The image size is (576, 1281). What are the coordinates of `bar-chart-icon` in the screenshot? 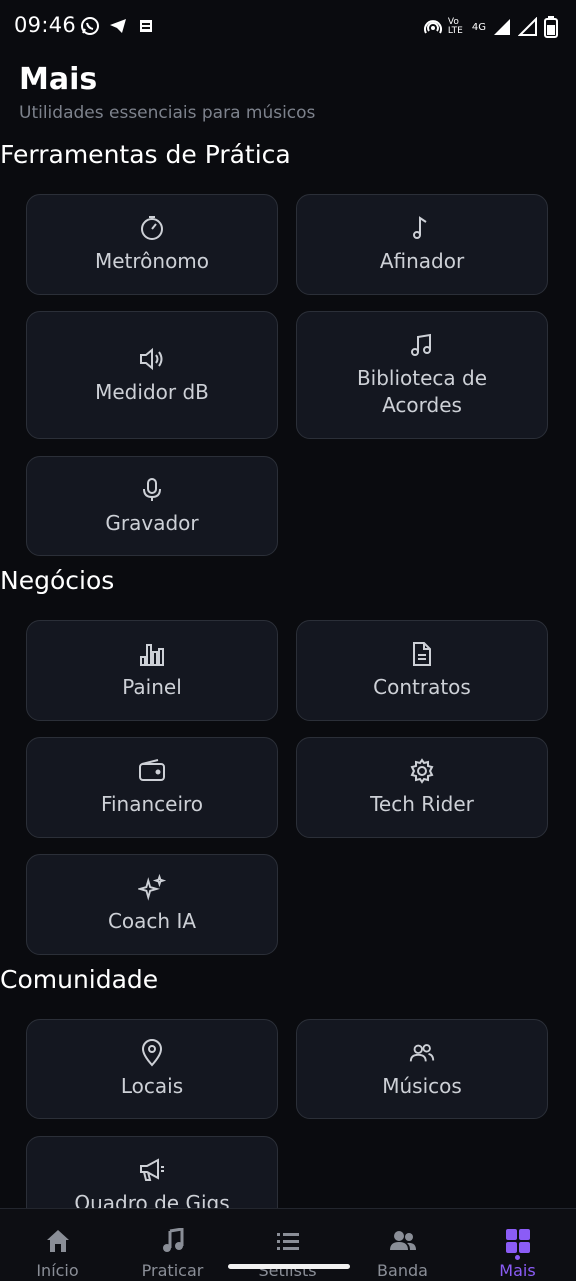 It's located at (152, 654).